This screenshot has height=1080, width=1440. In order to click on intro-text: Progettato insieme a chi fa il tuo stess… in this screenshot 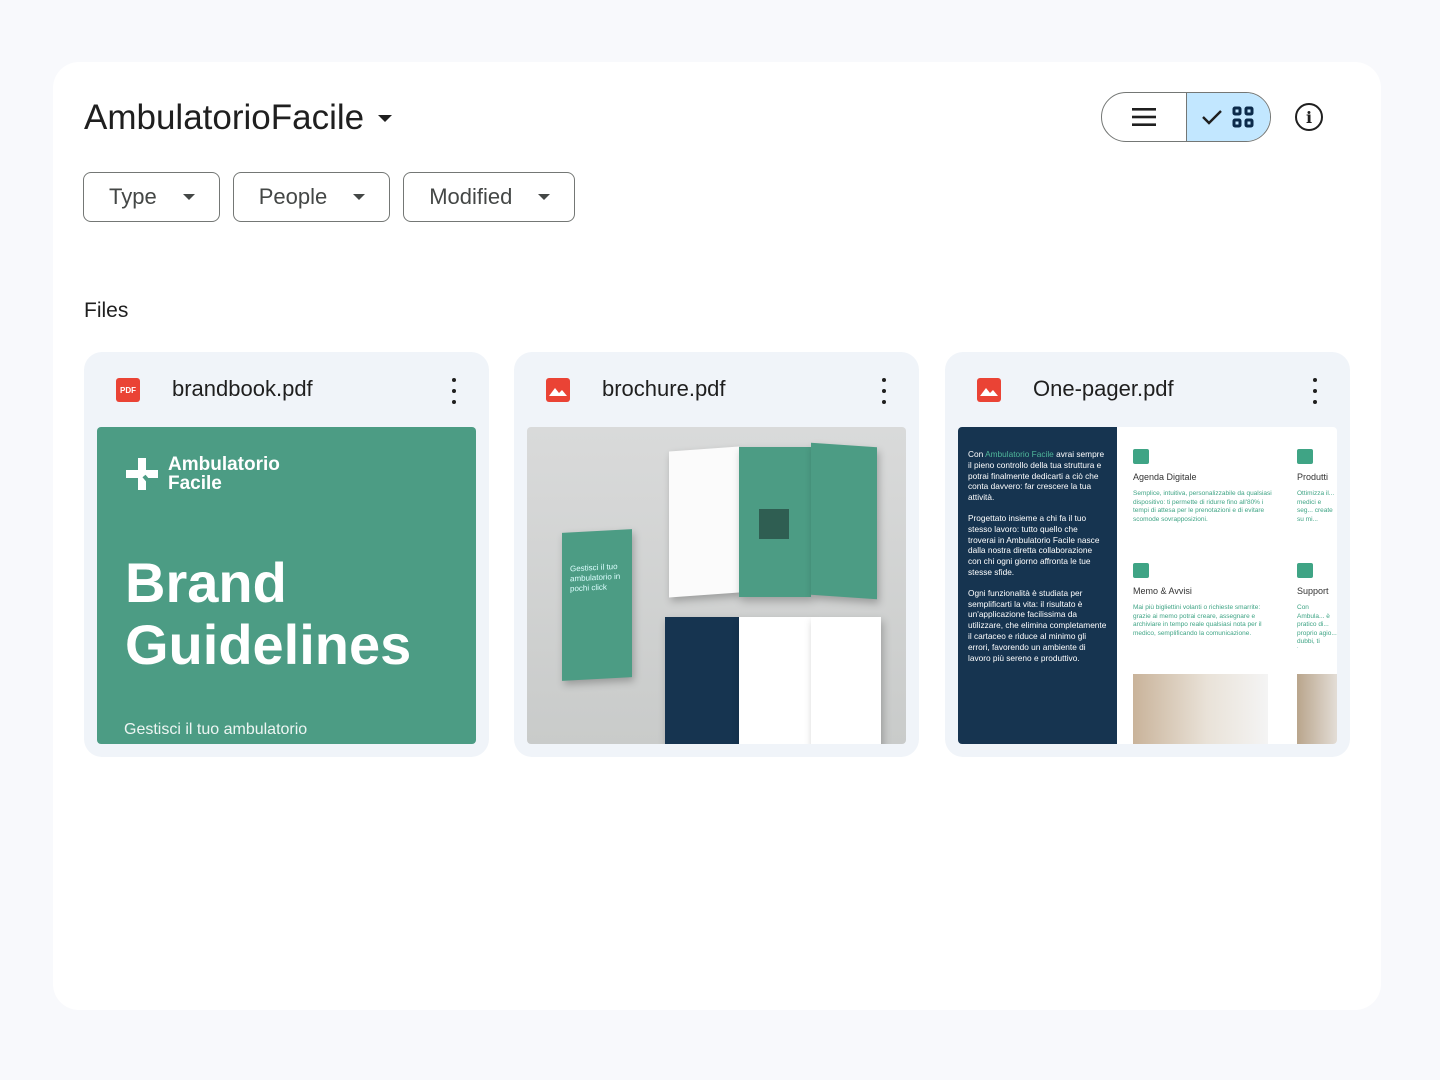, I will do `click(1034, 544)`.